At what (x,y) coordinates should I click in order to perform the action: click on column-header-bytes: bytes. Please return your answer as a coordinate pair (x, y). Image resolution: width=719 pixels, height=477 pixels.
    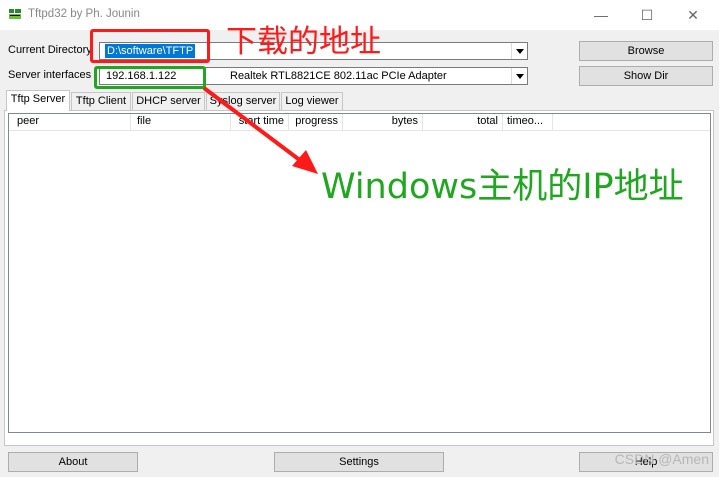
    Looking at the image, I should click on (383, 122).